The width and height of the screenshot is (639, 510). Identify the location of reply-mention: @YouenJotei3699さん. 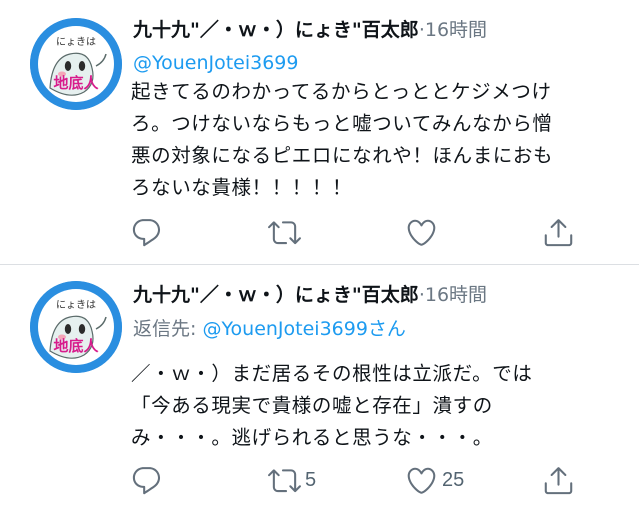
(303, 329).